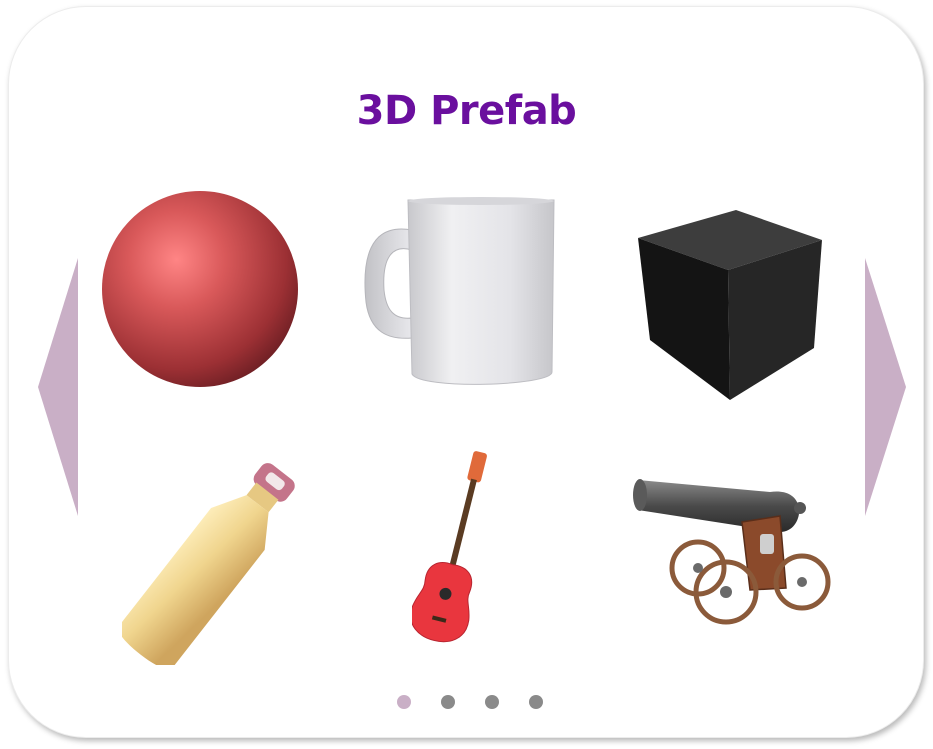  Describe the element at coordinates (466, 111) in the screenshot. I see `carousel-title: 3D Prefab` at that location.